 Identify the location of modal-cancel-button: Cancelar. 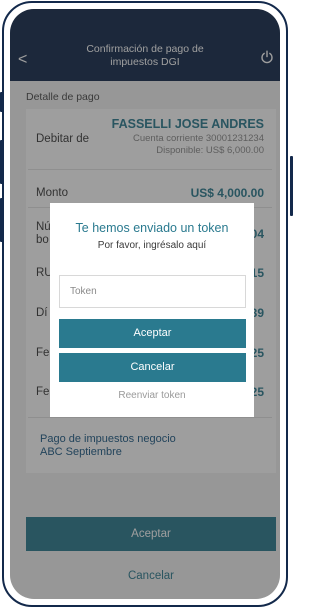
(152, 367).